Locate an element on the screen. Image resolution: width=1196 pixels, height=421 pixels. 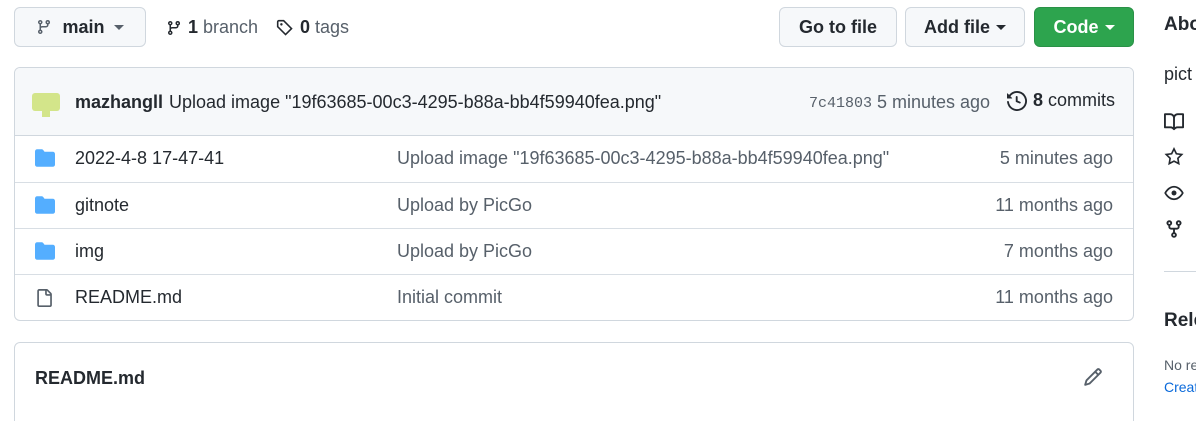
file-name: README.md is located at coordinates (128, 297).